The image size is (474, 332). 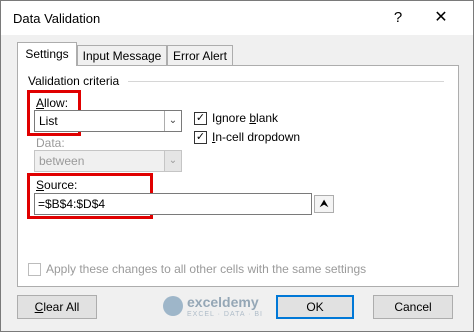 I want to click on tab-error-alert-label: Error Alert, so click(x=199, y=56).